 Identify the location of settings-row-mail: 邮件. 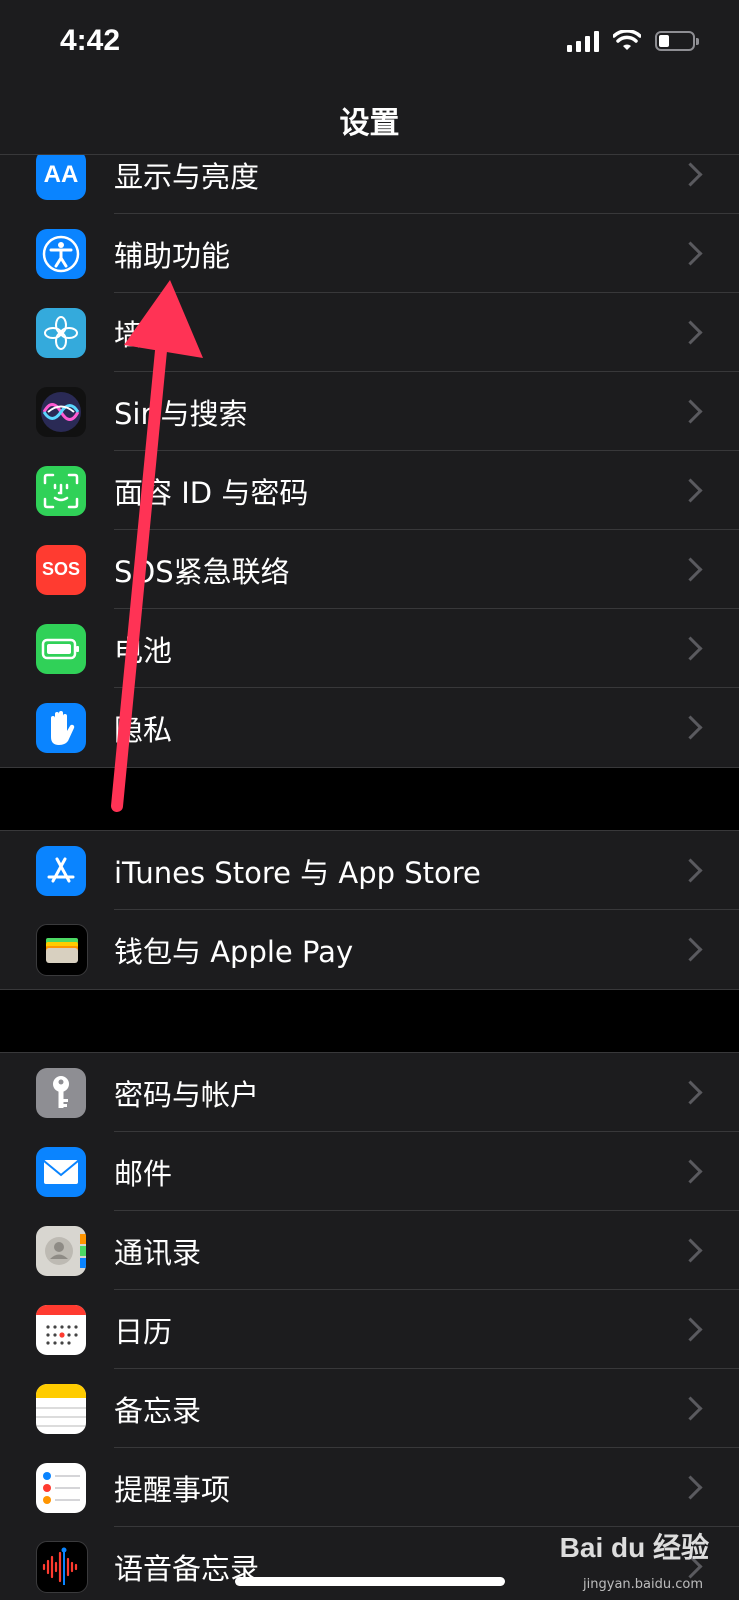
(369, 1171).